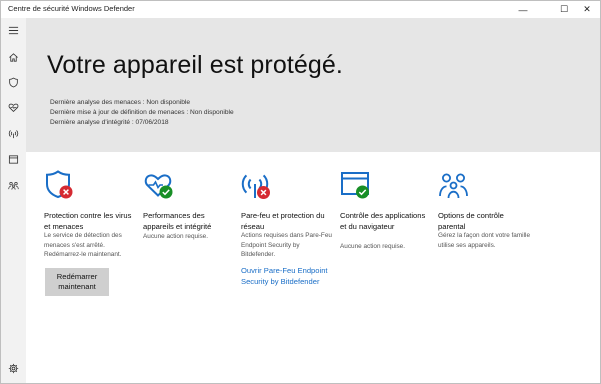 The width and height of the screenshot is (601, 384). I want to click on restart-now-button: Redémarrer maintenant, so click(77, 282).